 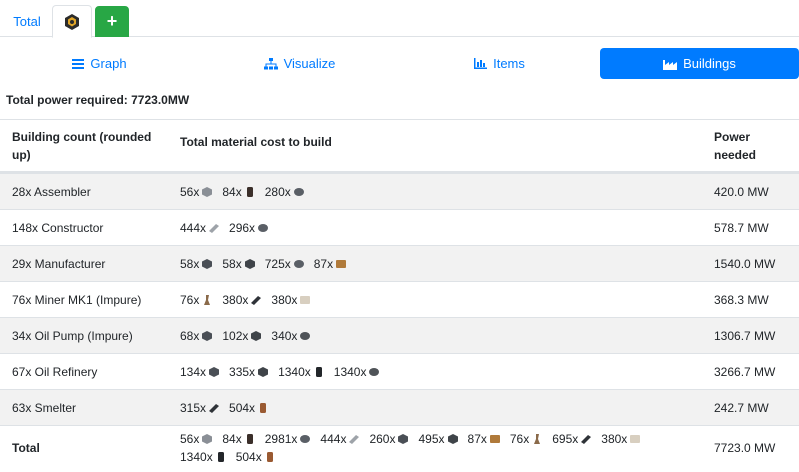 What do you see at coordinates (98, 100) in the screenshot?
I see `total-power-summary: Total power required: 7723.0MW` at bounding box center [98, 100].